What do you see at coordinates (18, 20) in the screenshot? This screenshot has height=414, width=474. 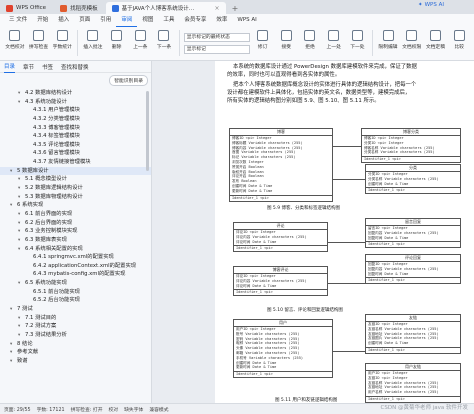 I see `menu-file: 三 文件` at bounding box center [18, 20].